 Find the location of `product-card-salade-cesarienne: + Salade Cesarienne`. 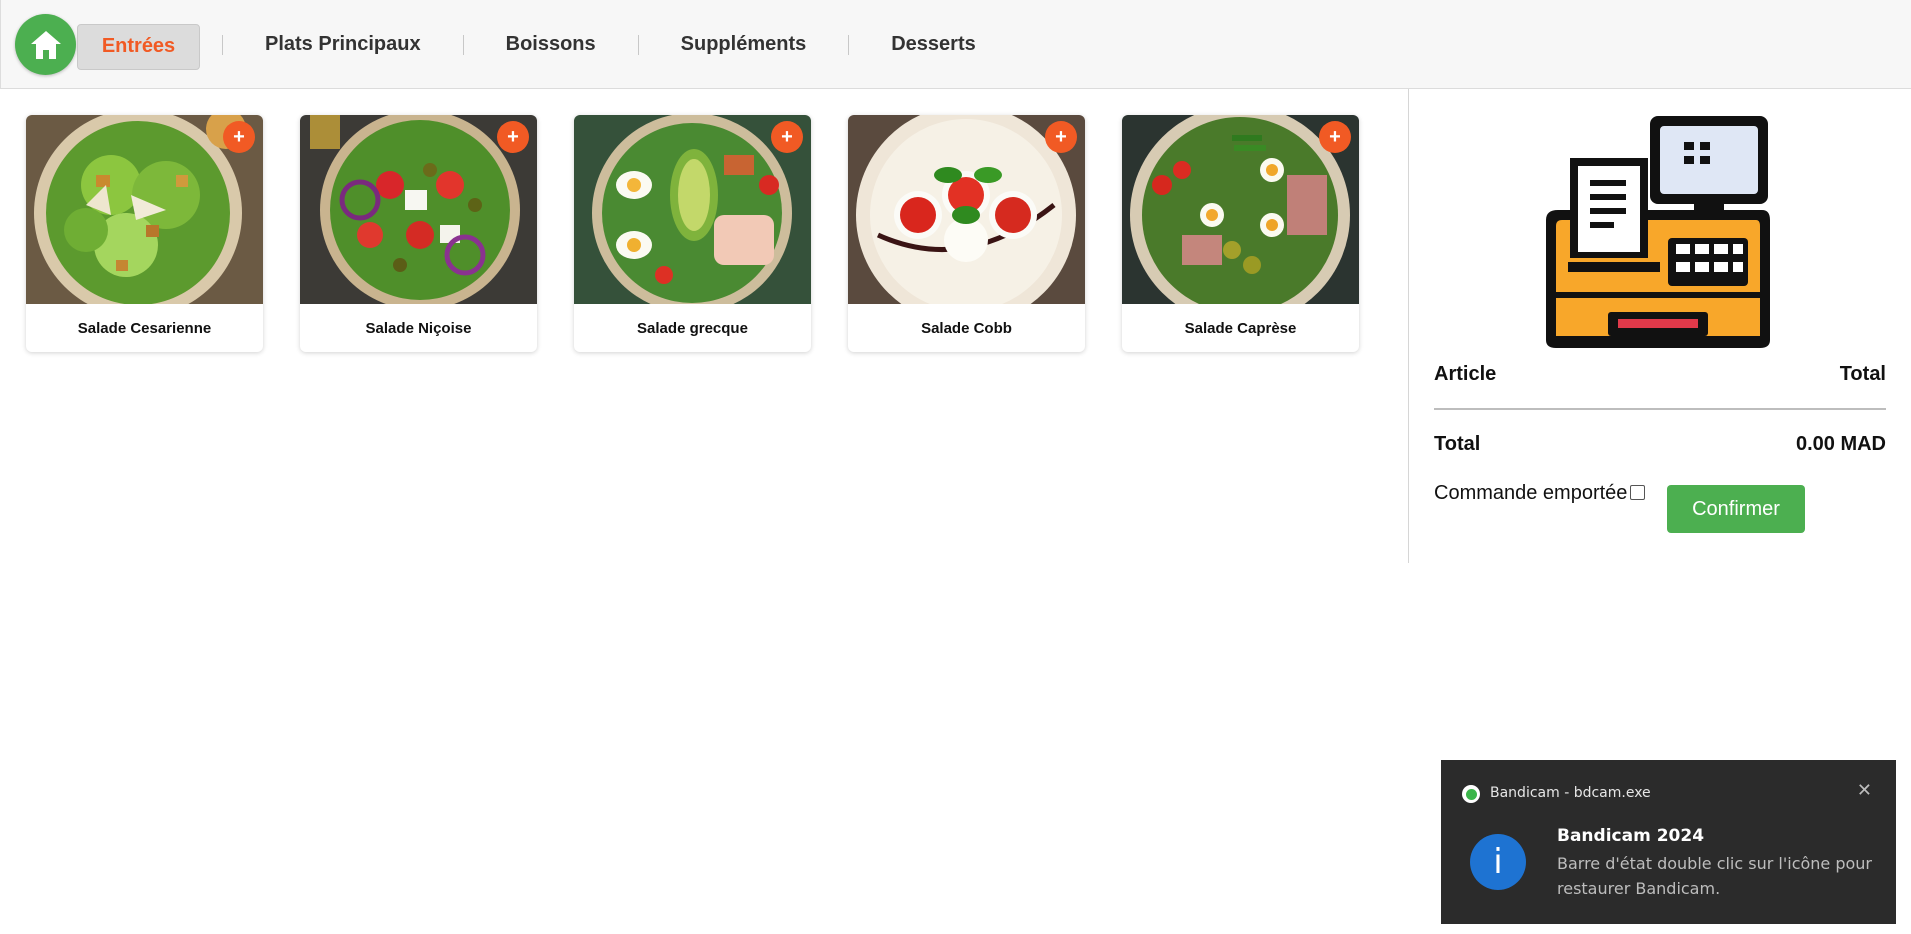

product-card-salade-cesarienne: + Salade Cesarienne is located at coordinates (144, 233).